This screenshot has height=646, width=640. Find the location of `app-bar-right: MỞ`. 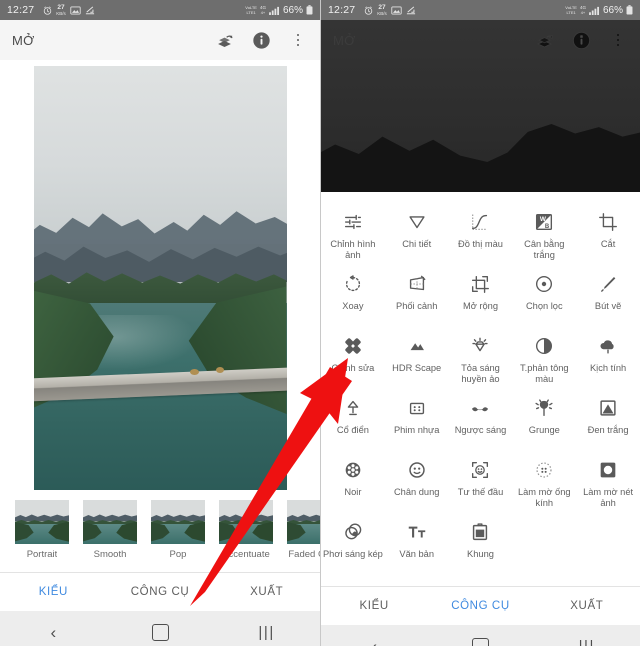

app-bar-right: MỞ is located at coordinates (480, 40).